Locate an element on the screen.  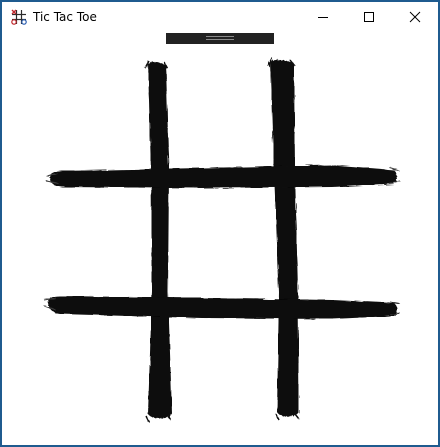
minimize-icon is located at coordinates (323, 17).